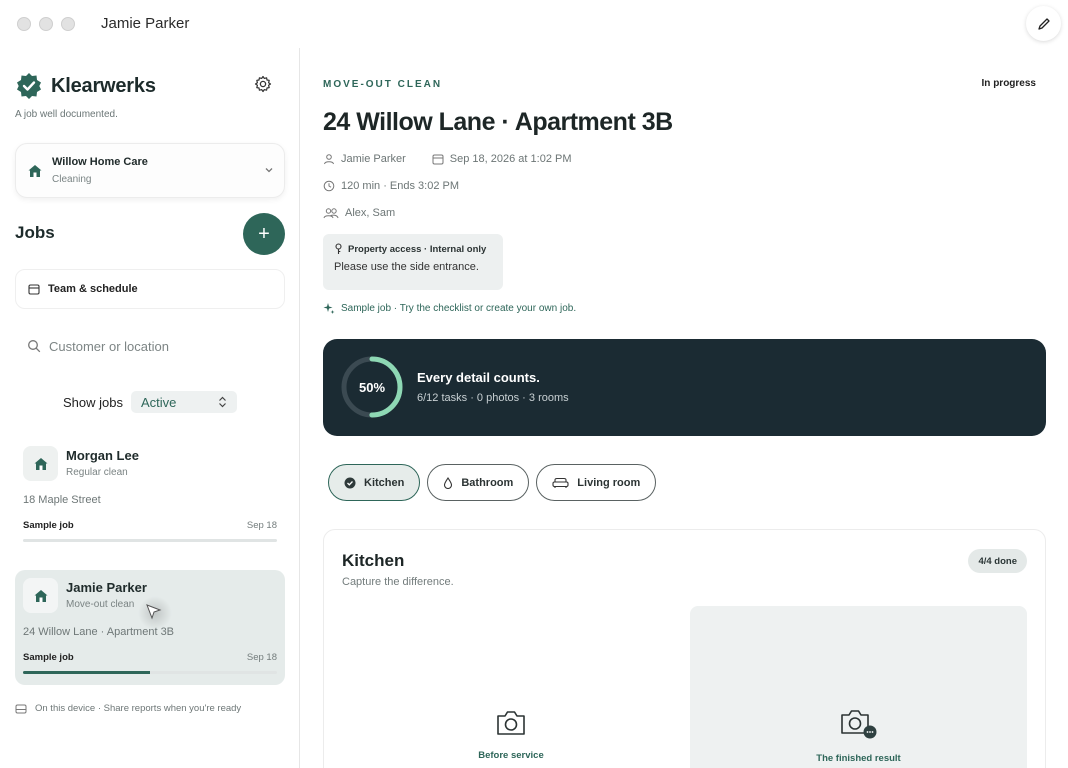 This screenshot has height=768, width=1068. I want to click on close-window-button, so click(24, 24).